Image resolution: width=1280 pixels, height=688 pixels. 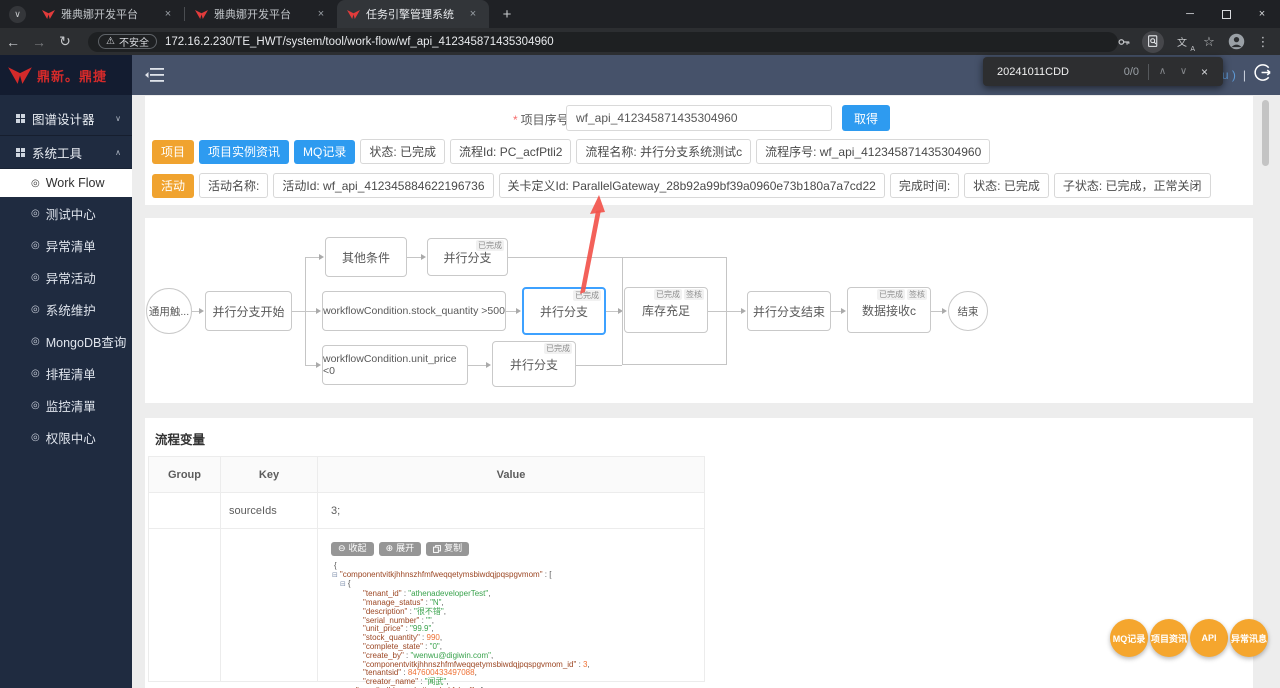 What do you see at coordinates (1249, 638) in the screenshot?
I see `float-exception-info-button: 异常讯息` at bounding box center [1249, 638].